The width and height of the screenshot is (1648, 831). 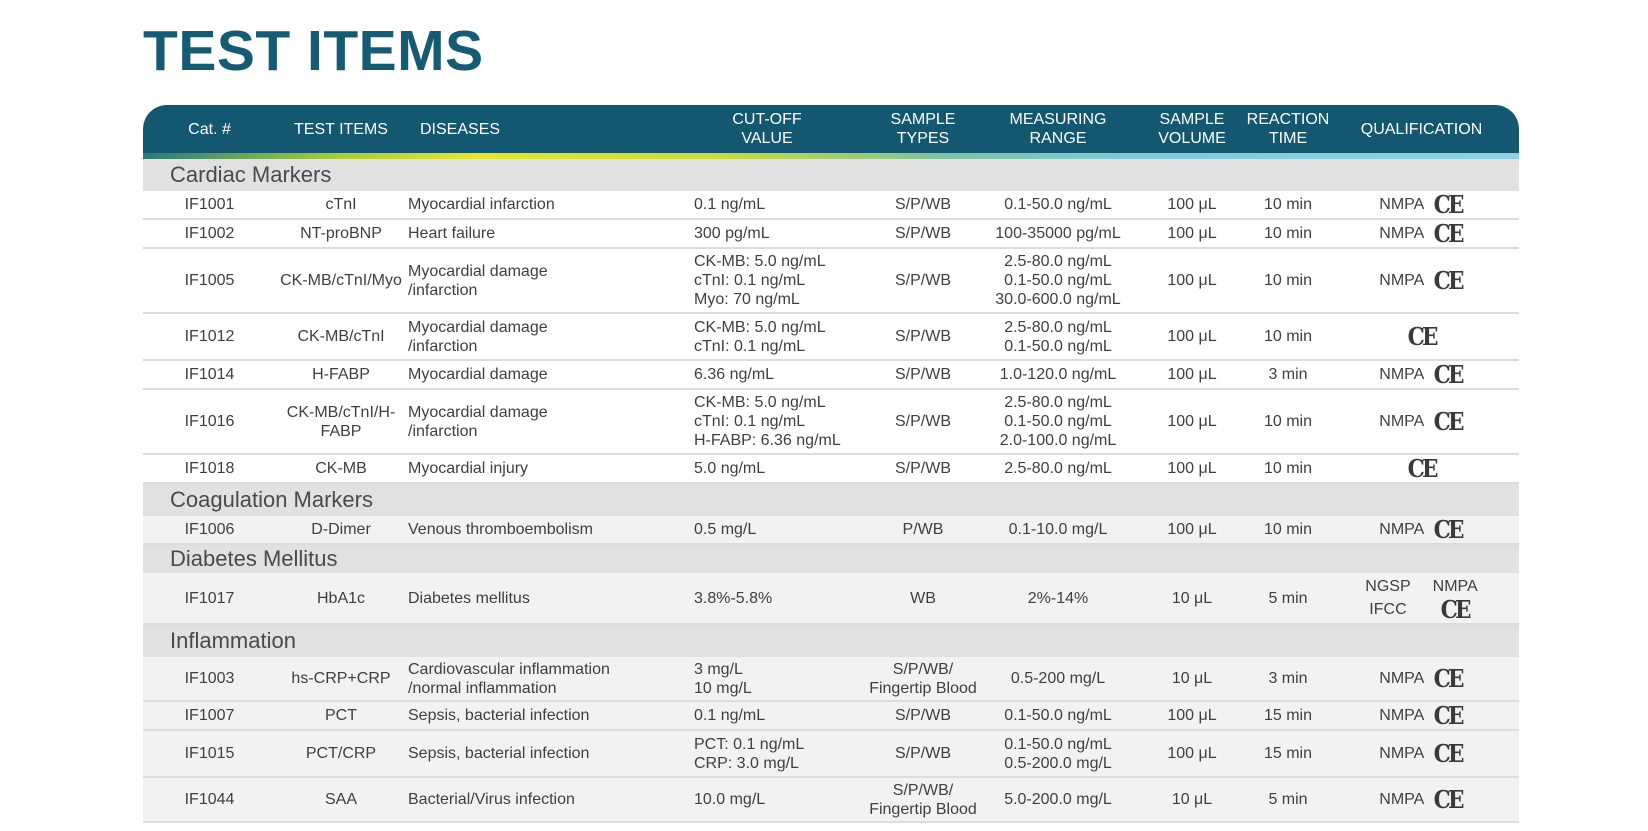 What do you see at coordinates (1058, 598) in the screenshot?
I see `measuring-range-line: 2%-14%` at bounding box center [1058, 598].